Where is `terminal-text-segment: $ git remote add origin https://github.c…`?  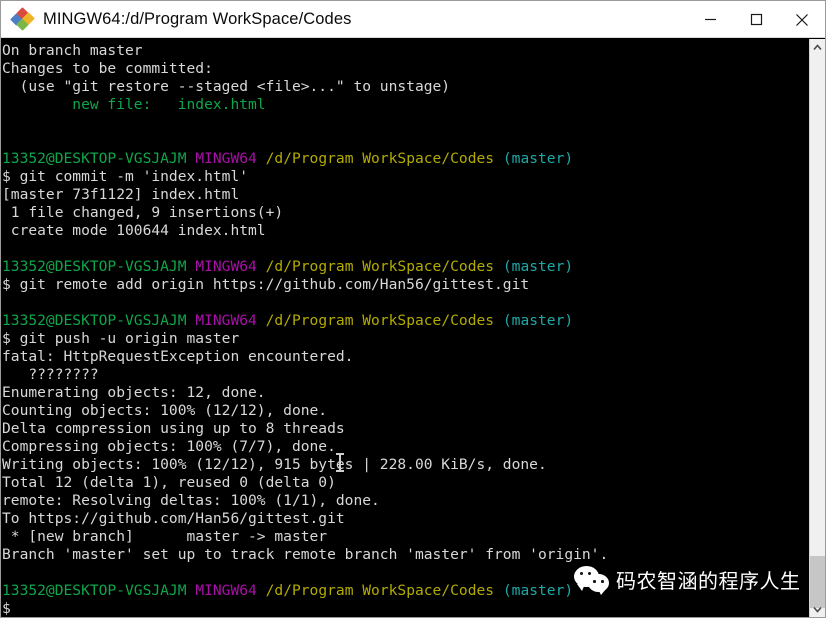 terminal-text-segment: $ git remote add origin https://github.c… is located at coordinates (266, 284).